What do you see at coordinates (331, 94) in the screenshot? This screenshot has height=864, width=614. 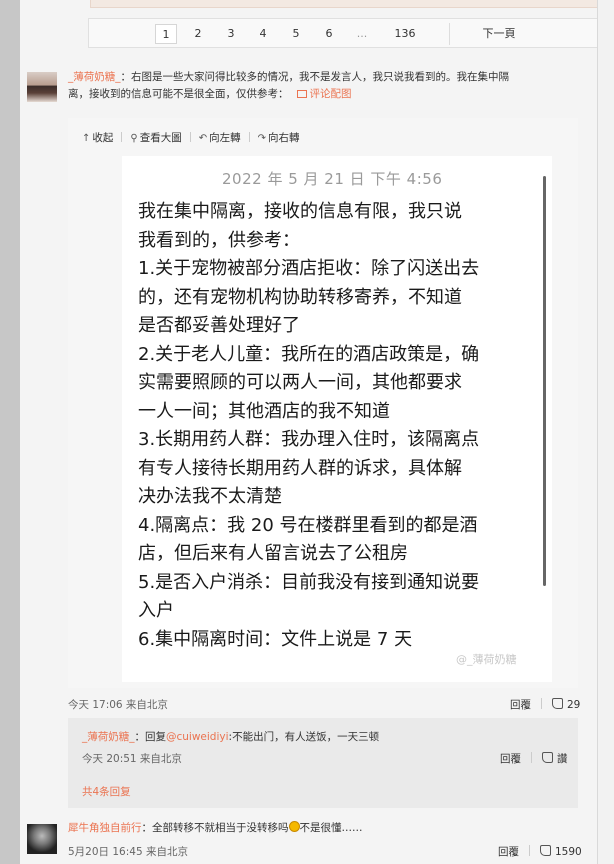 I see `comment-image-link: 评论配图` at bounding box center [331, 94].